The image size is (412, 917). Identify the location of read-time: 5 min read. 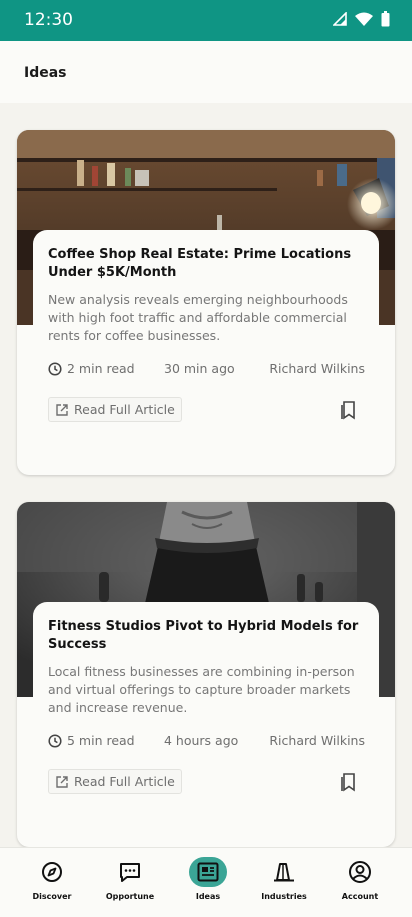
(91, 740).